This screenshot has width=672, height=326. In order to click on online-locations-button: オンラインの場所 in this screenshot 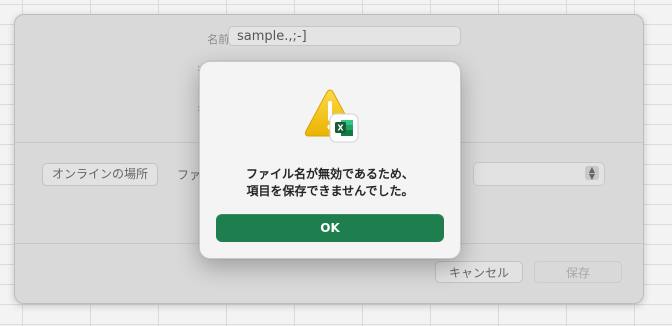, I will do `click(100, 174)`.